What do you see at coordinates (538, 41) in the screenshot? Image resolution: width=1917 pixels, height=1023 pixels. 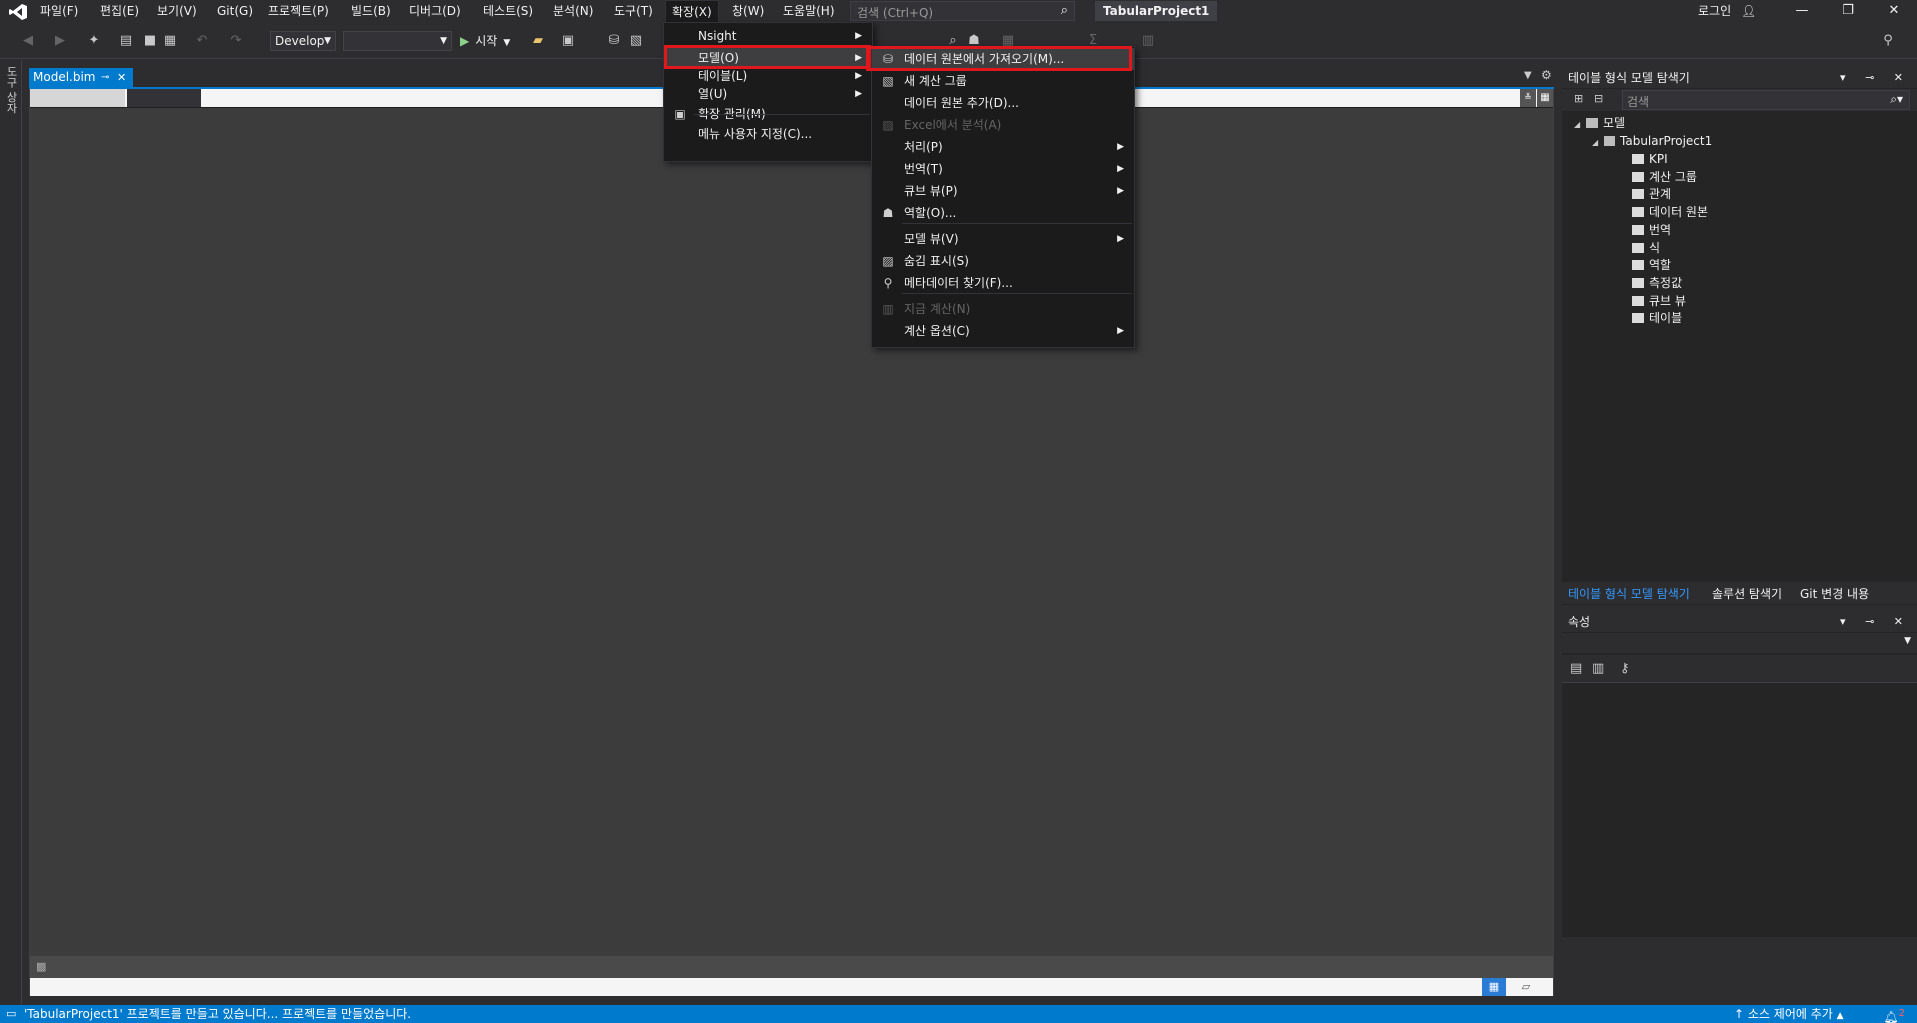 I see `solution-explorer-icon: ▰` at bounding box center [538, 41].